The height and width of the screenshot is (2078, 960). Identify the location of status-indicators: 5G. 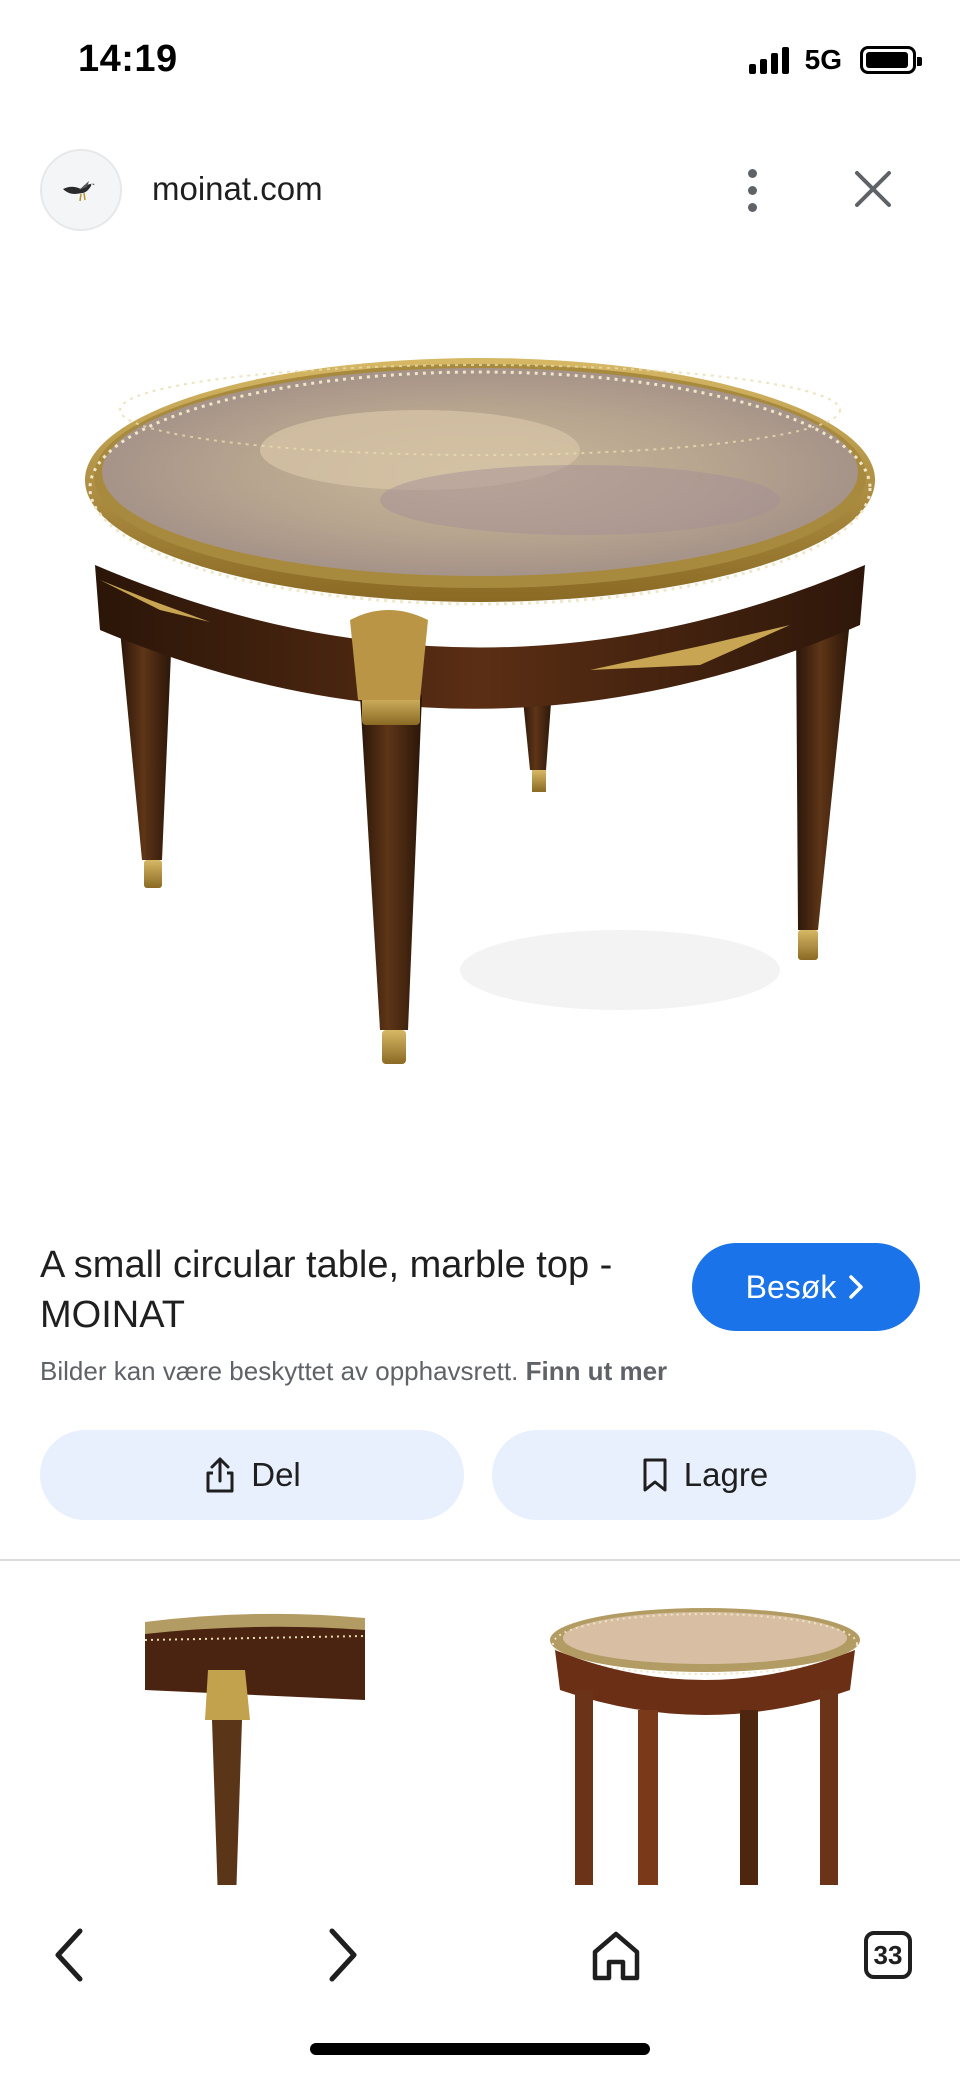
(835, 60).